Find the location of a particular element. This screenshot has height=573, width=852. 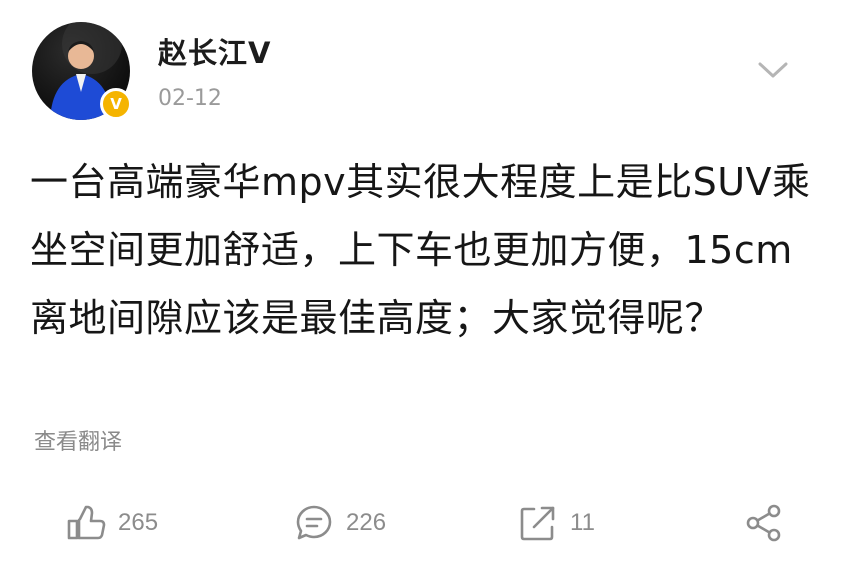

comment-icon is located at coordinates (314, 522).